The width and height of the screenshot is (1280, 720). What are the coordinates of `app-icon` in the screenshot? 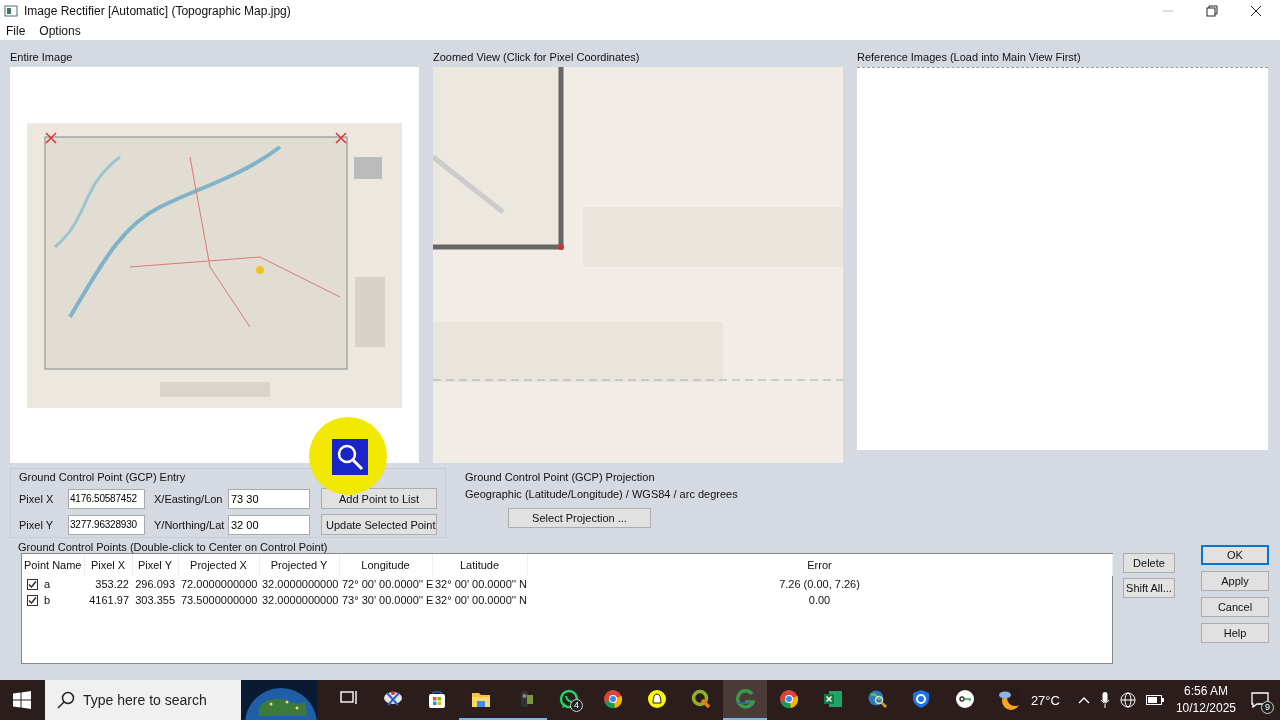 It's located at (11, 11).